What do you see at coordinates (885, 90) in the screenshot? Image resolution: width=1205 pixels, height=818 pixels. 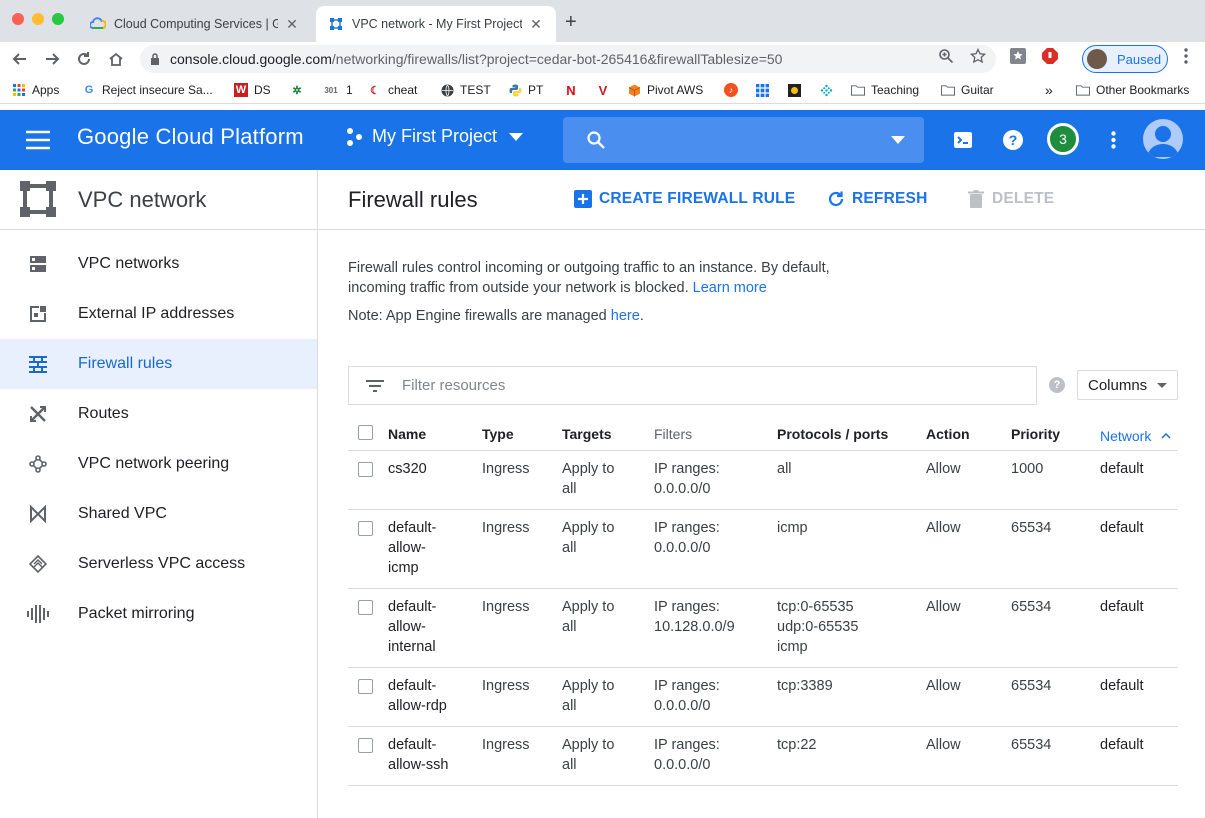 I see `bookmark-folder-teaching: Teaching` at bounding box center [885, 90].